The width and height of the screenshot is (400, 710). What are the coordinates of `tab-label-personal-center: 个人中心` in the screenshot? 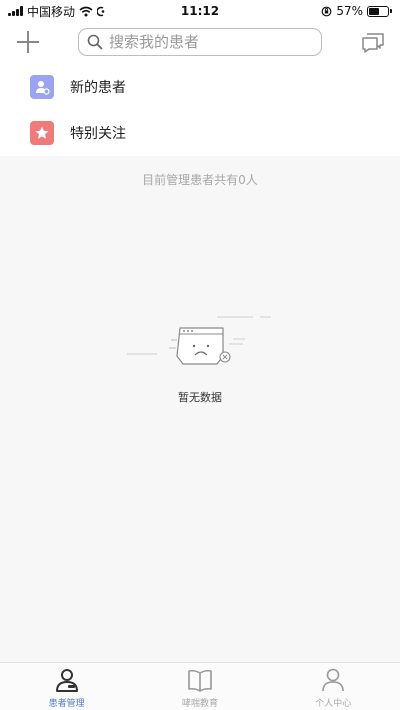 It's located at (333, 704).